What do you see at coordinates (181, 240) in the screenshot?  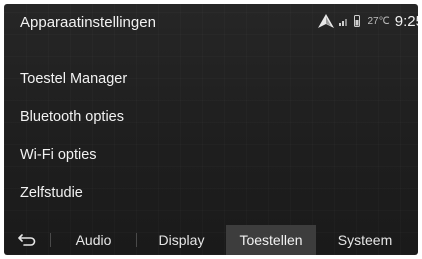 I see `tab-display: Display` at bounding box center [181, 240].